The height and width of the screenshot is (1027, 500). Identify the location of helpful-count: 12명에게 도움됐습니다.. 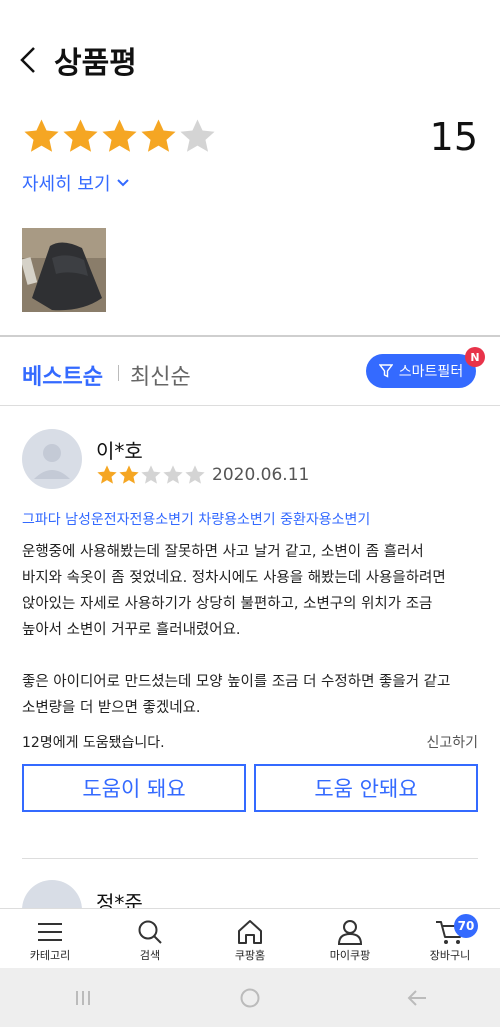
(93, 743).